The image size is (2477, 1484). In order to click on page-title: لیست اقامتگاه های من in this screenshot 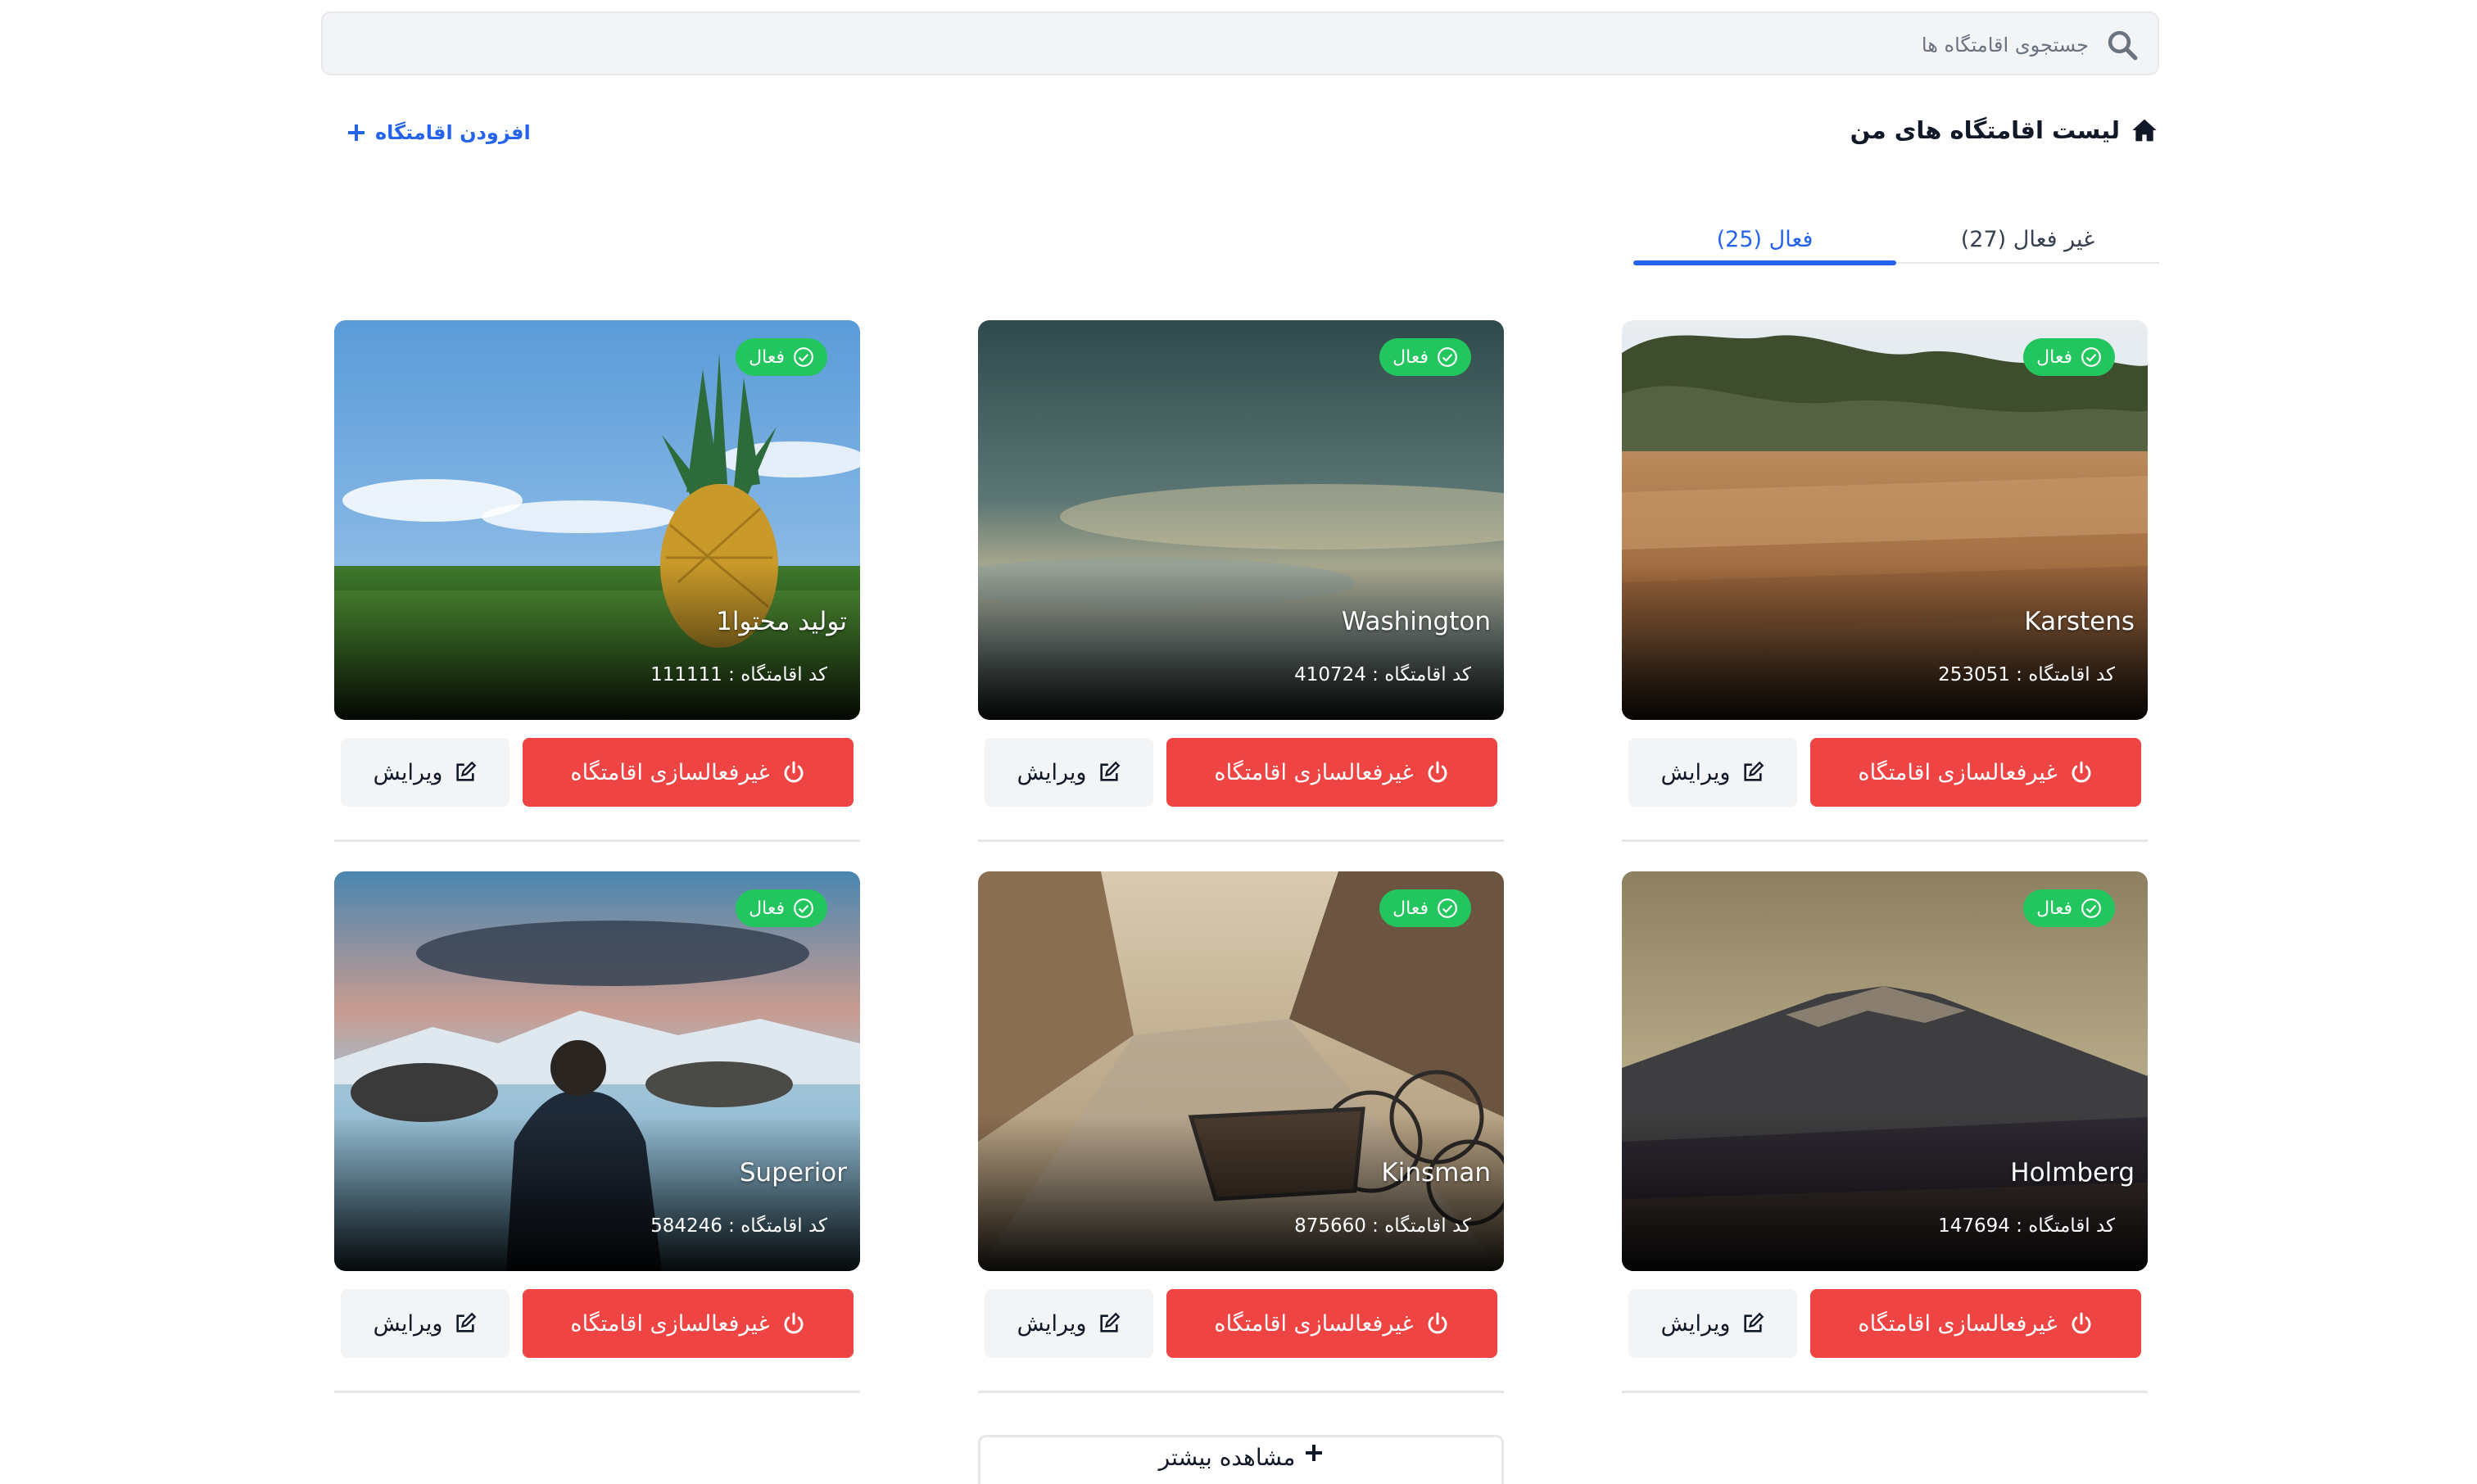, I will do `click(2004, 130)`.